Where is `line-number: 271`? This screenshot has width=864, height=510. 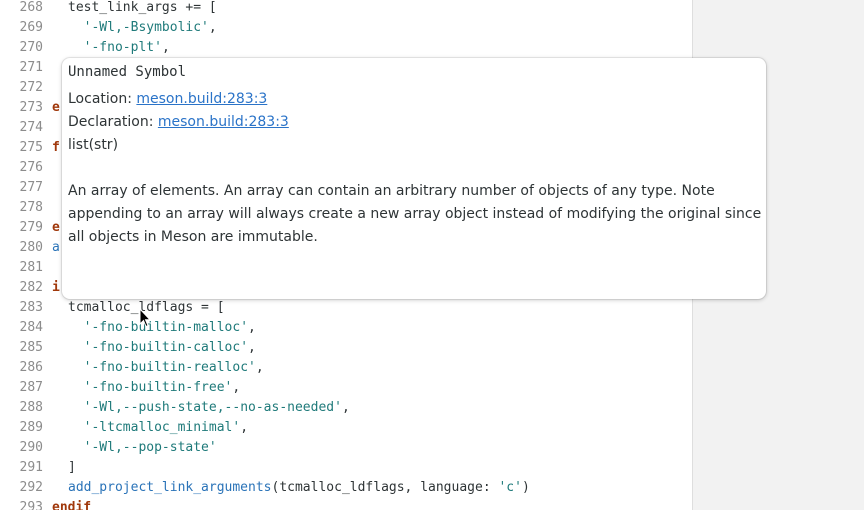 line-number: 271 is located at coordinates (31, 67).